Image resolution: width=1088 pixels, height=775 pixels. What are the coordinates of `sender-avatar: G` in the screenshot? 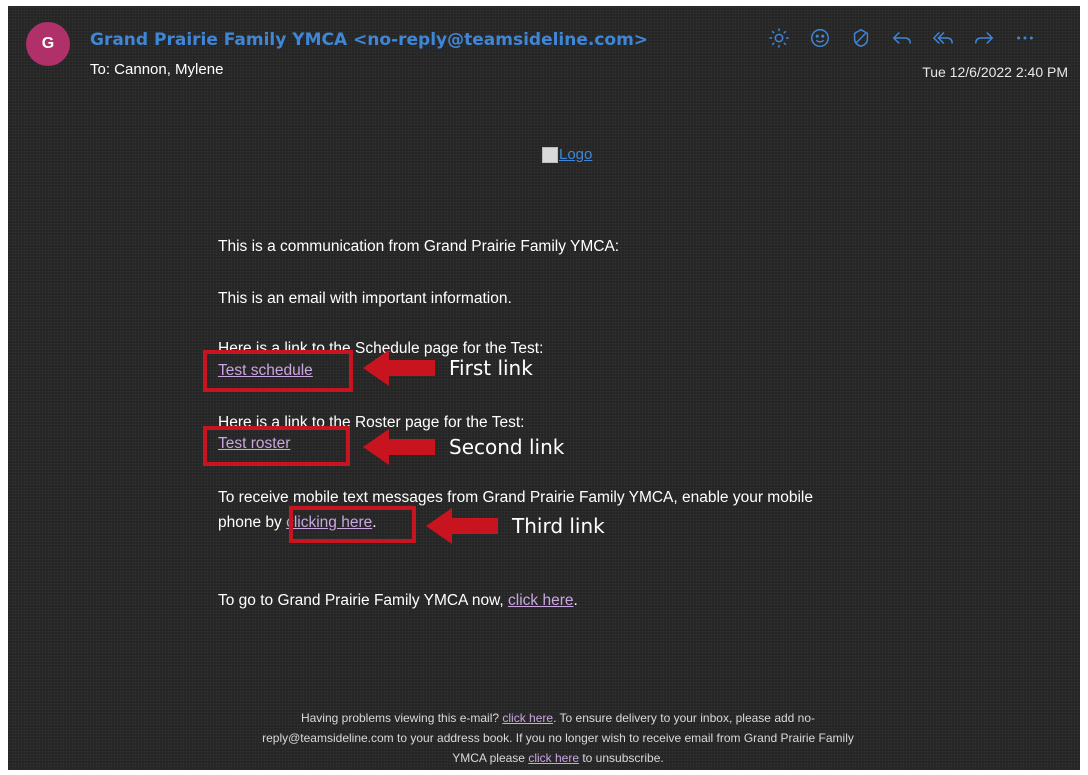 It's located at (48, 44).